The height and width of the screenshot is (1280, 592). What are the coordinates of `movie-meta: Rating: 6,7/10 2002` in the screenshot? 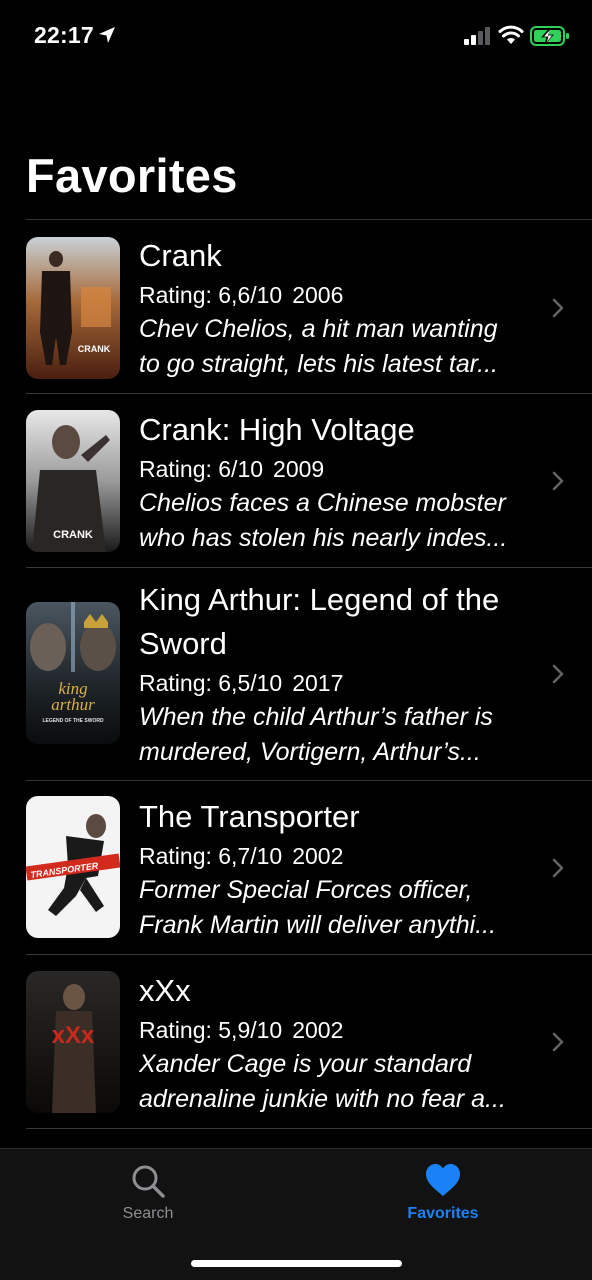 It's located at (339, 856).